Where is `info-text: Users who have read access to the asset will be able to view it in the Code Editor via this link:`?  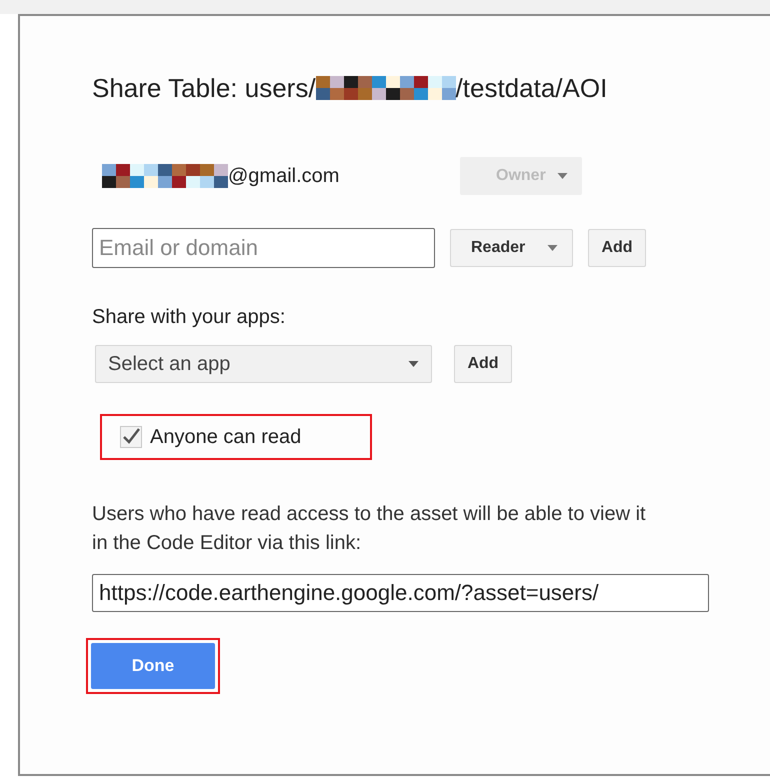 info-text: Users who have read access to the asset will be able to view it in the Code Editor via this link: is located at coordinates (369, 529).